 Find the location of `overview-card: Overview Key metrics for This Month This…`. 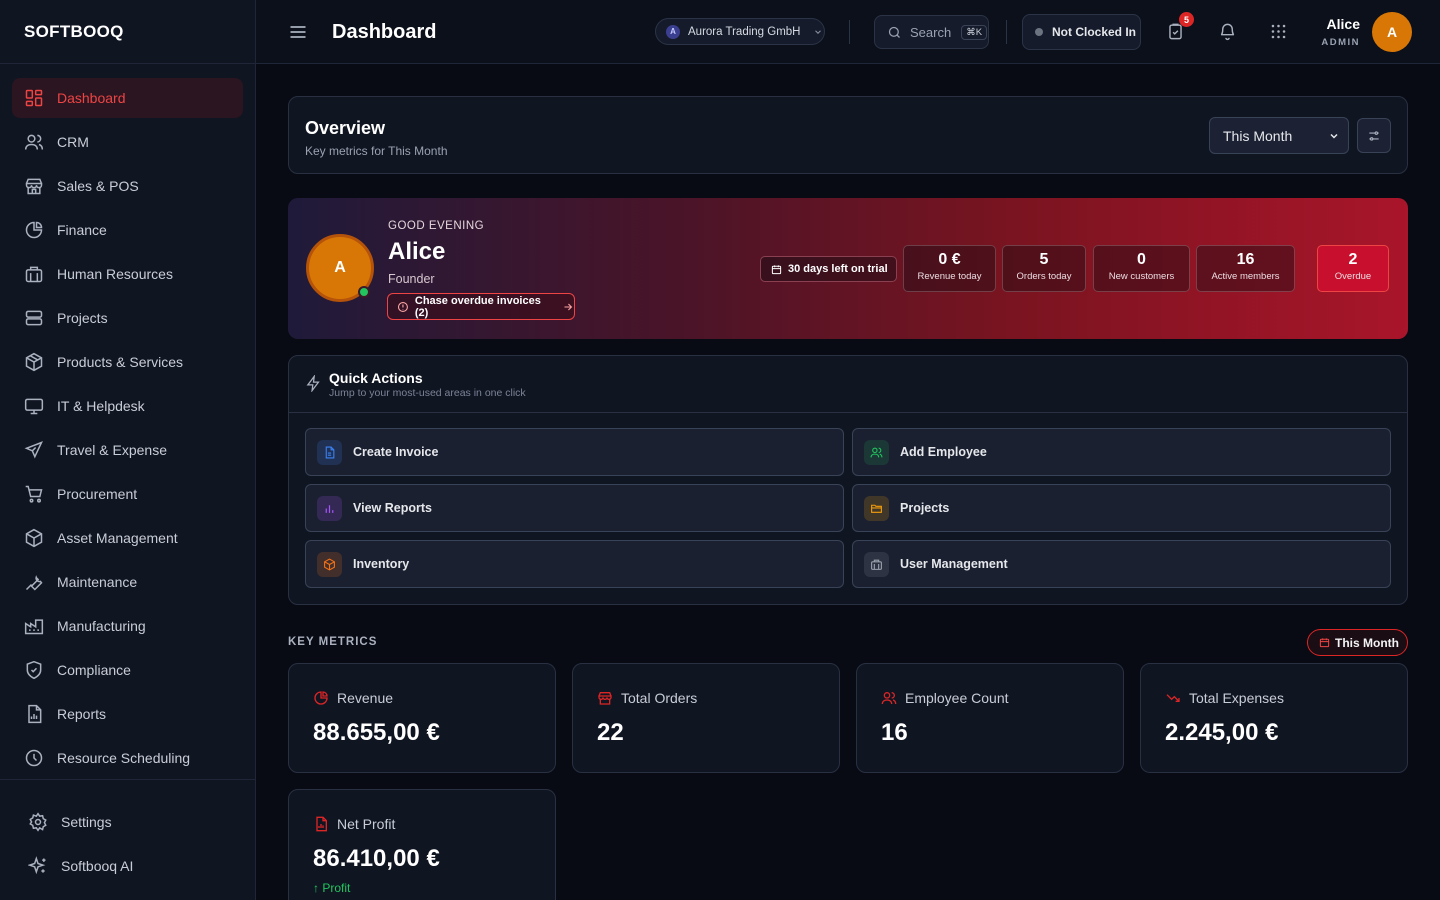

overview-card: Overview Key metrics for This Month This… is located at coordinates (848, 135).